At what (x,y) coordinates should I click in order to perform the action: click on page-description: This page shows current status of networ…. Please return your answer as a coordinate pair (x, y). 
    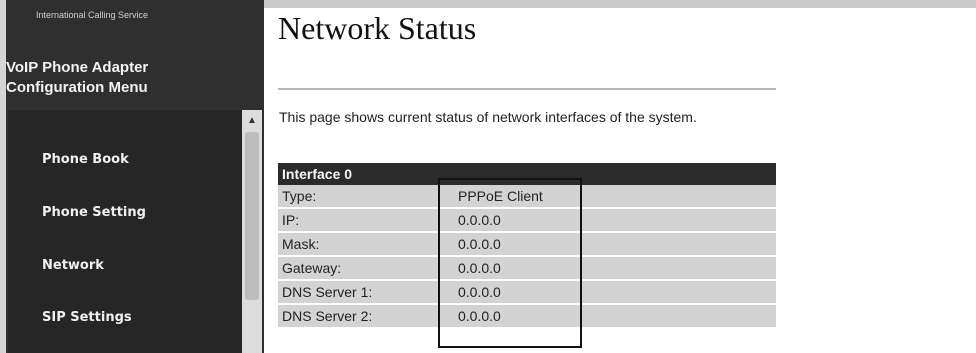
    Looking at the image, I should click on (488, 117).